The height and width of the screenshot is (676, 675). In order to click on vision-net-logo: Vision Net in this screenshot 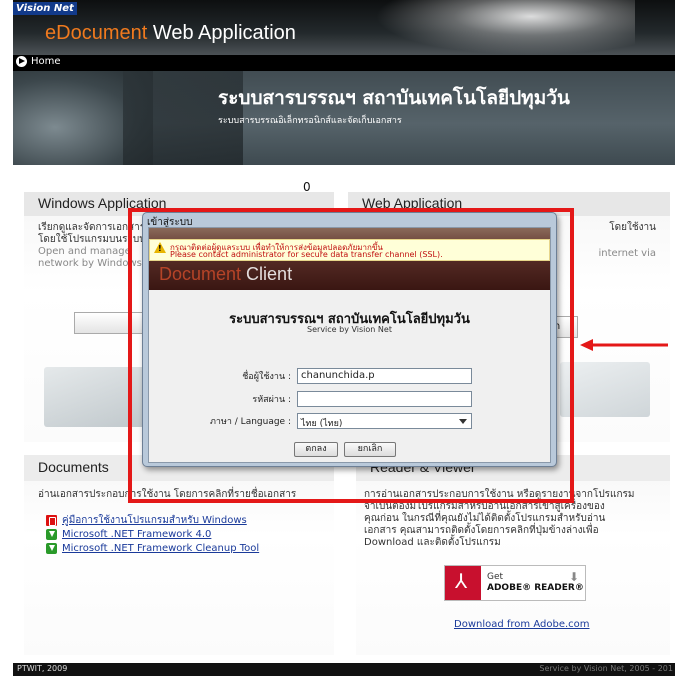, I will do `click(45, 8)`.